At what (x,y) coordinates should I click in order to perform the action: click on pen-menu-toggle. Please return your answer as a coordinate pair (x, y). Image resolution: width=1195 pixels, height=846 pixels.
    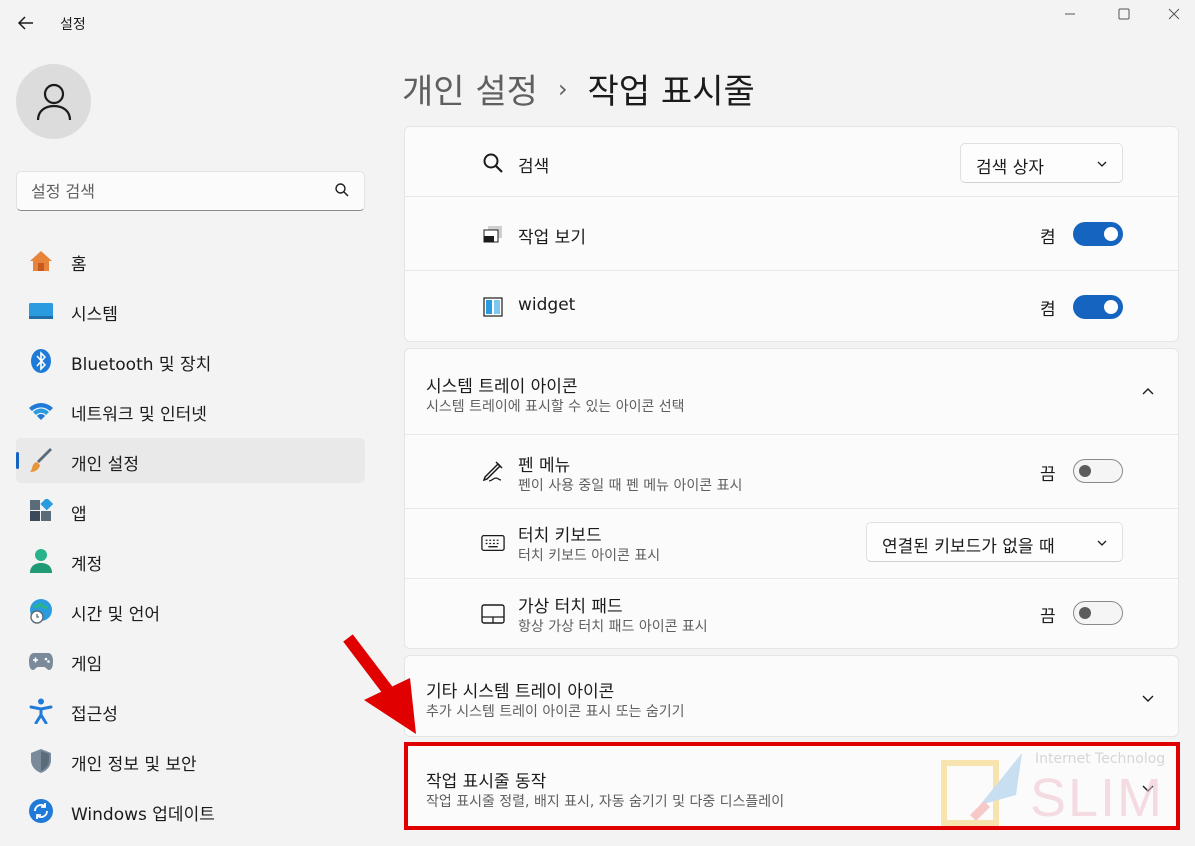
    Looking at the image, I should click on (1098, 471).